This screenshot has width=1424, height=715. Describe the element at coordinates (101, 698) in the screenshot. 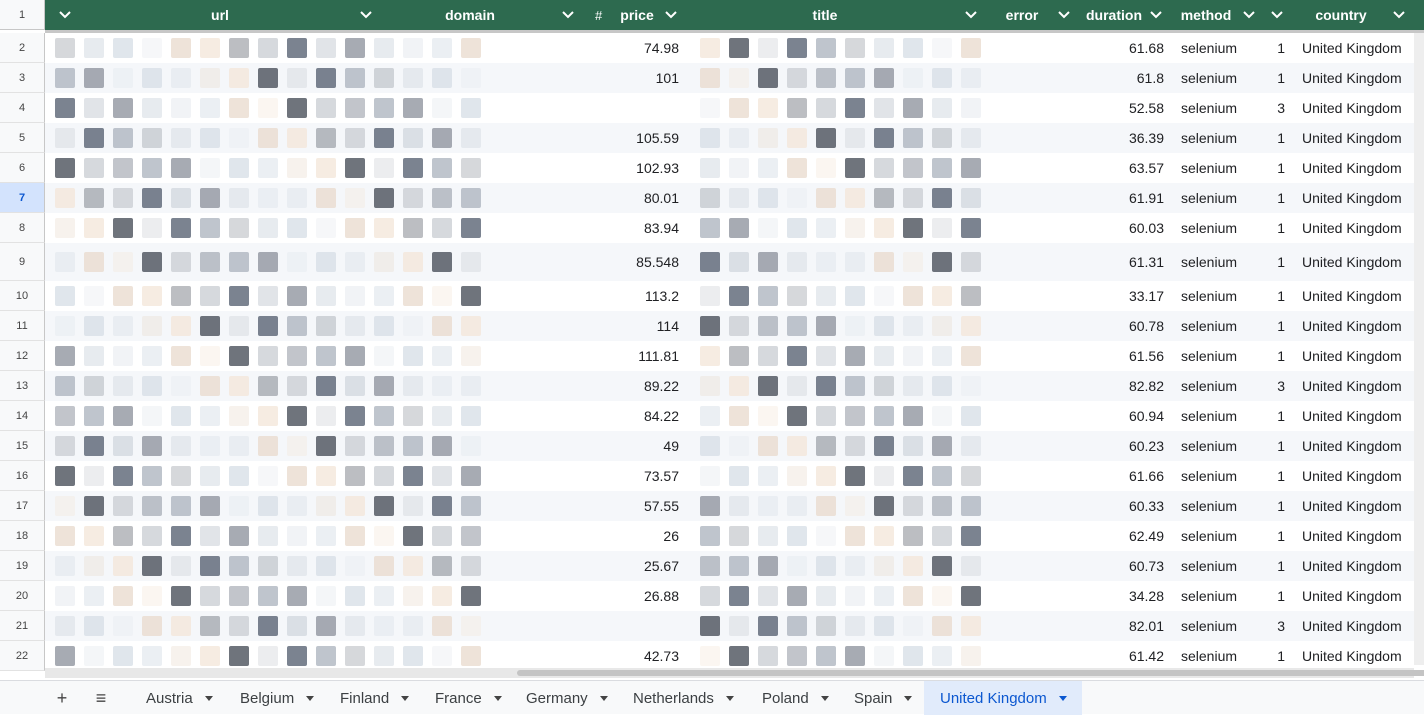

I see `all-sheets-menu-icon: ≡` at that location.